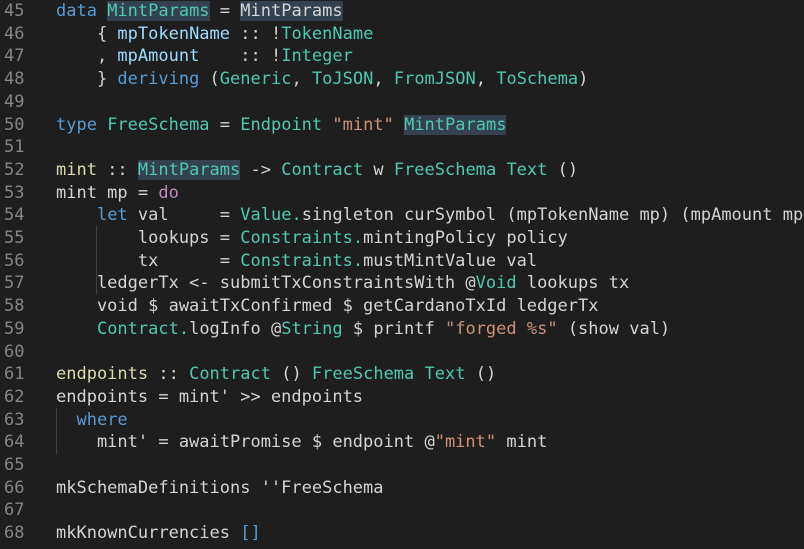 The height and width of the screenshot is (549, 804). I want to click on line-number: 68, so click(14, 533).